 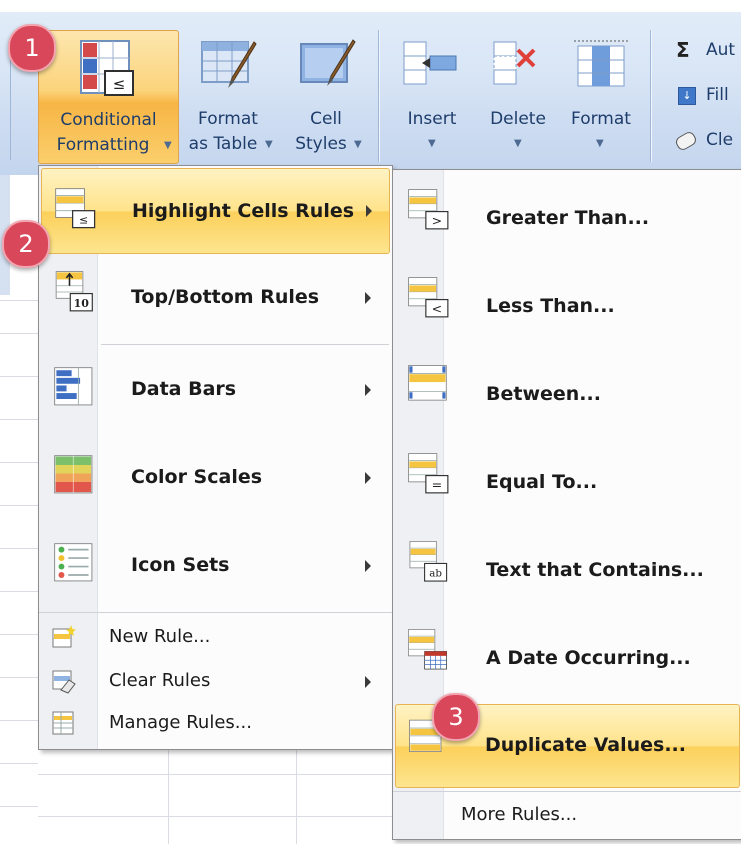 I want to click on menu-item-clear-rules: Clear Rules, so click(x=214, y=682).